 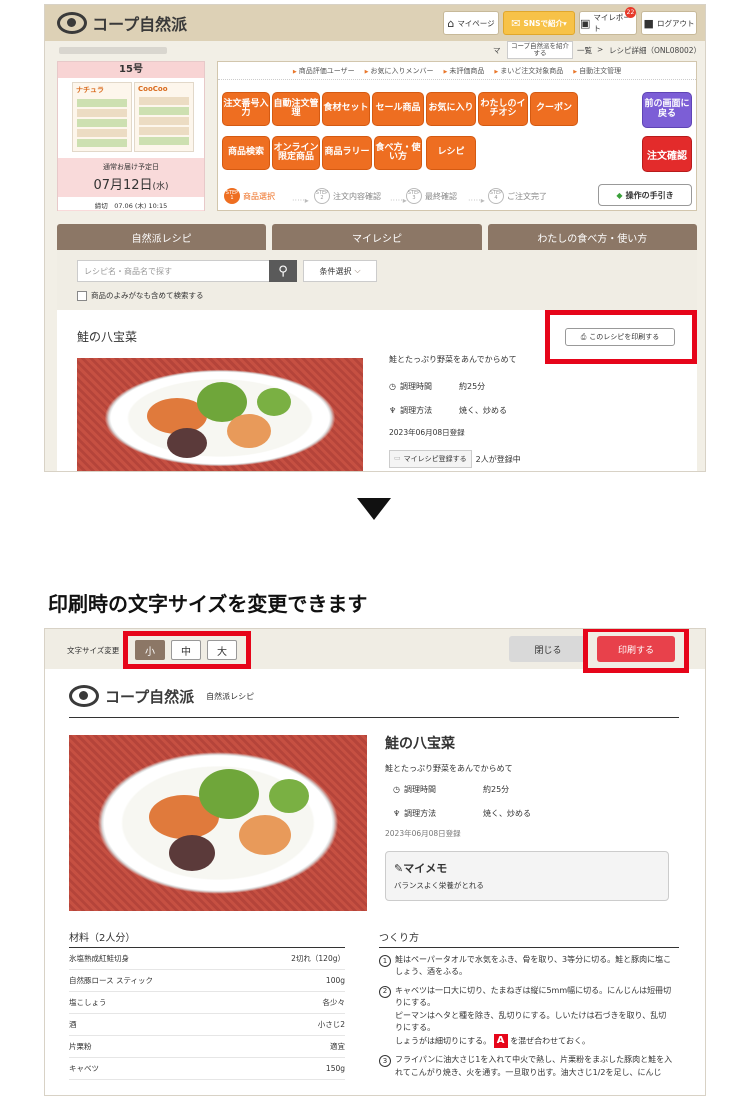 I want to click on my-memo-box: ✎マイメモ バランスよく栄養がとれる, so click(x=527, y=876).